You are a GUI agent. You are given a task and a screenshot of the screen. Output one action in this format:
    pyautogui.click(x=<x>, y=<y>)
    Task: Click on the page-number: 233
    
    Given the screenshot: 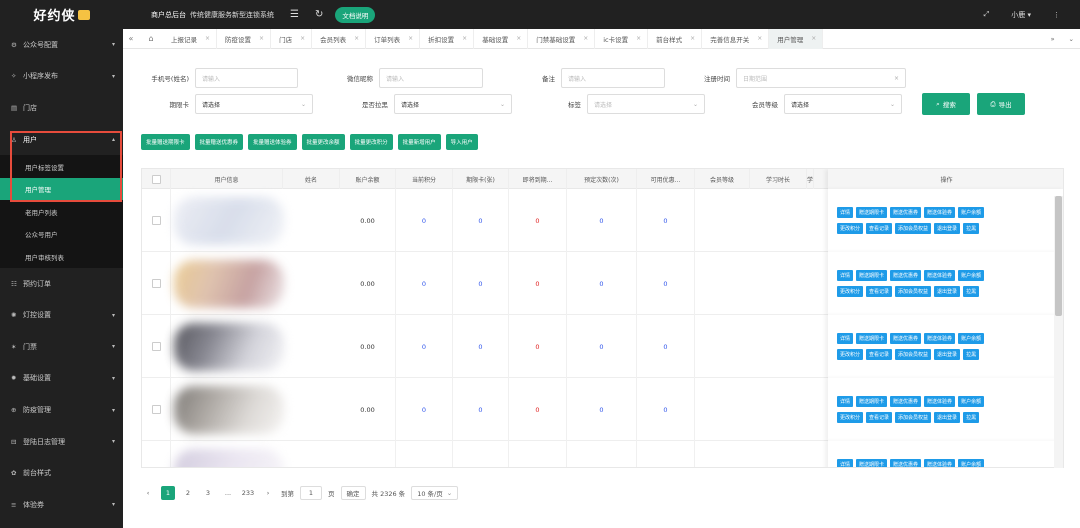 What is the action you would take?
    pyautogui.click(x=248, y=493)
    